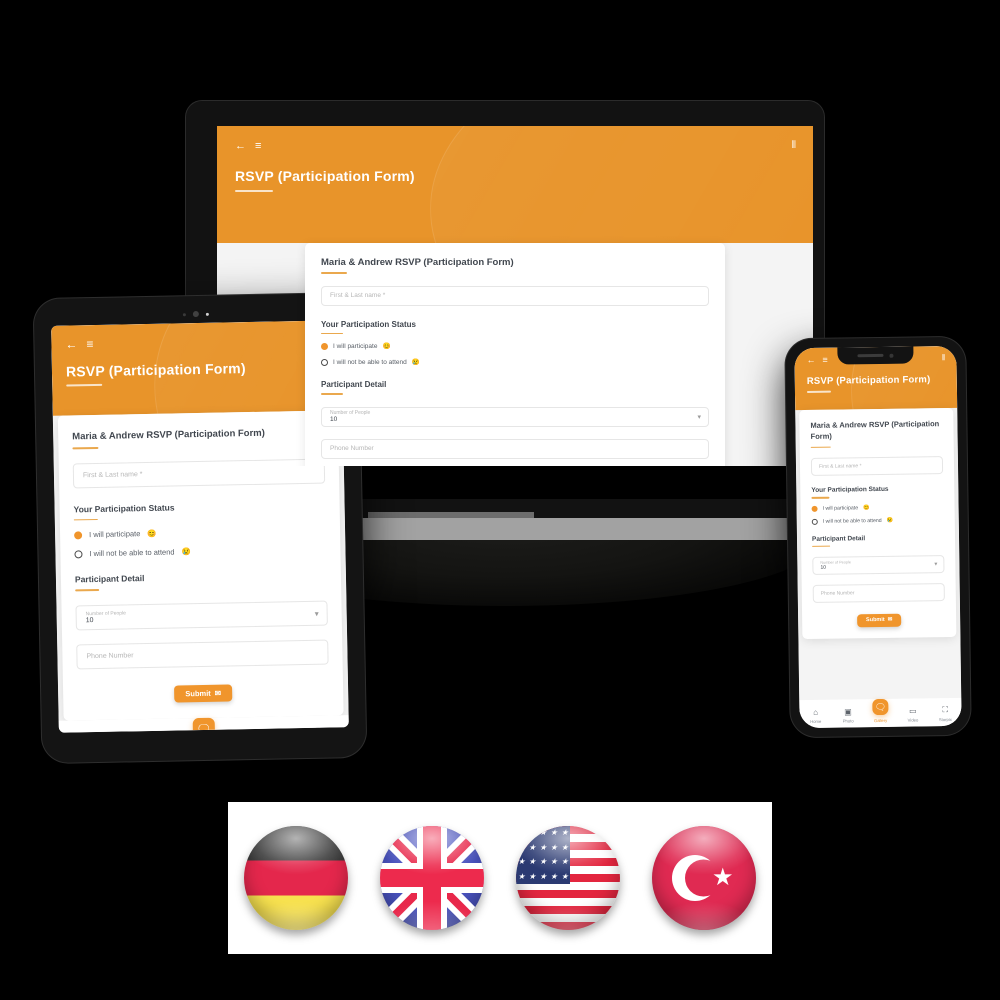 The width and height of the screenshot is (1000, 1000). I want to click on turkey-flag-icon: ★, so click(704, 878).